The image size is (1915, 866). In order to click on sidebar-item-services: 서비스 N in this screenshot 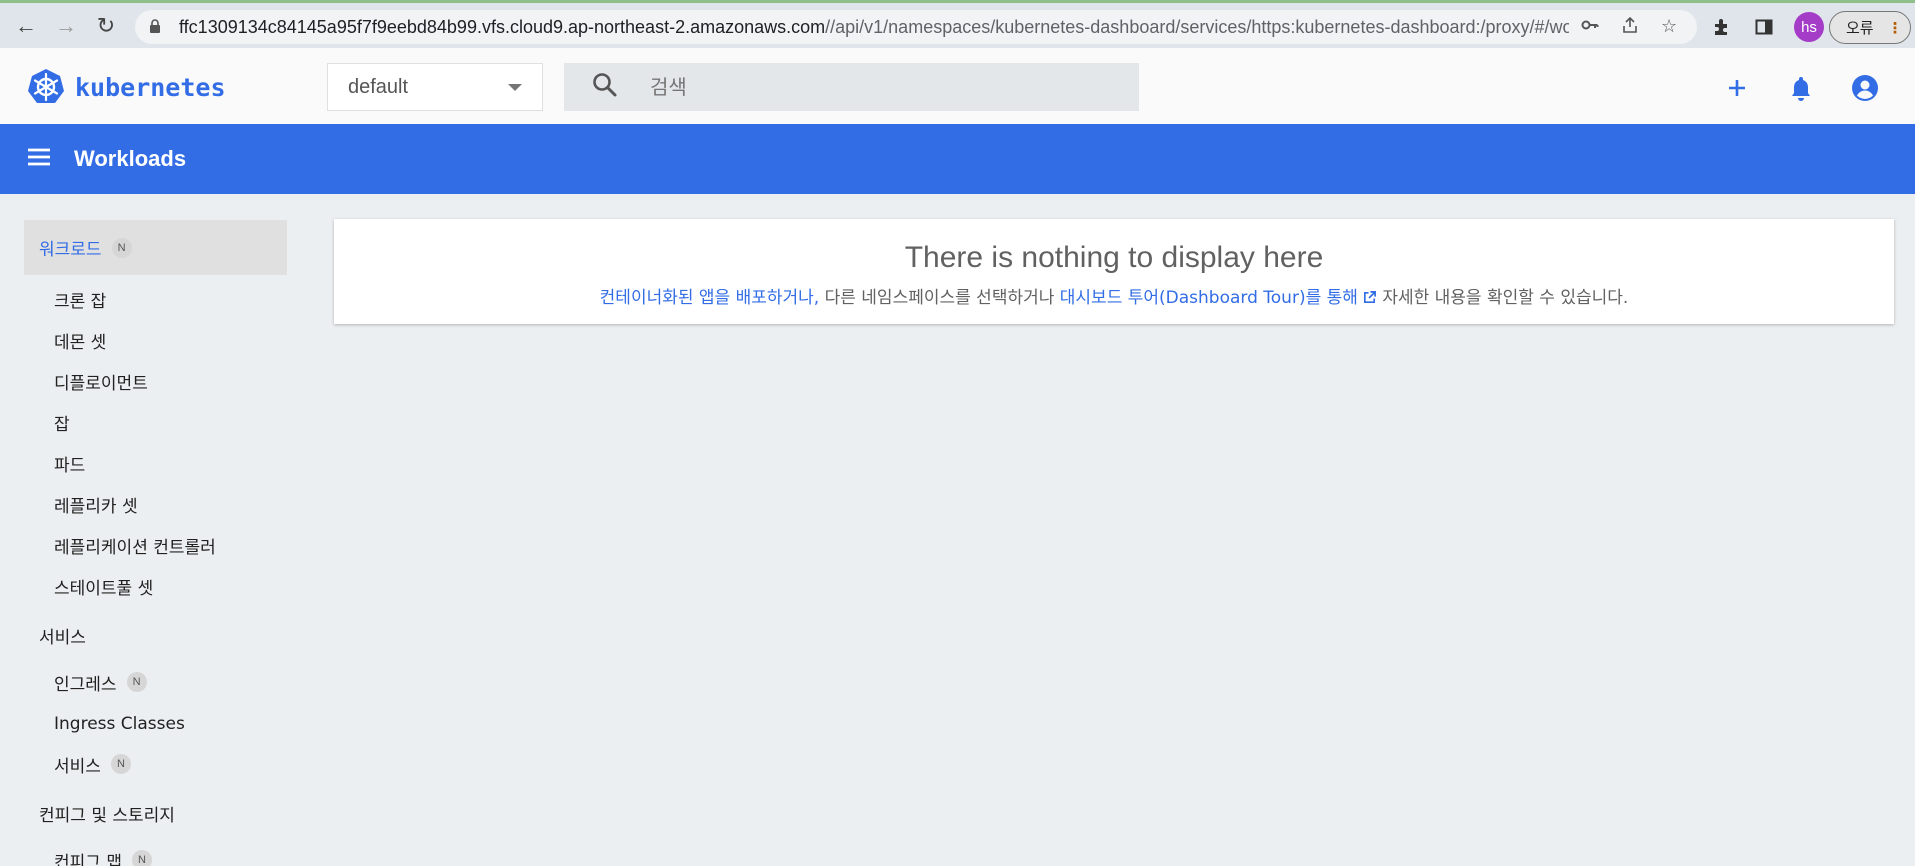, I will do `click(92, 764)`.